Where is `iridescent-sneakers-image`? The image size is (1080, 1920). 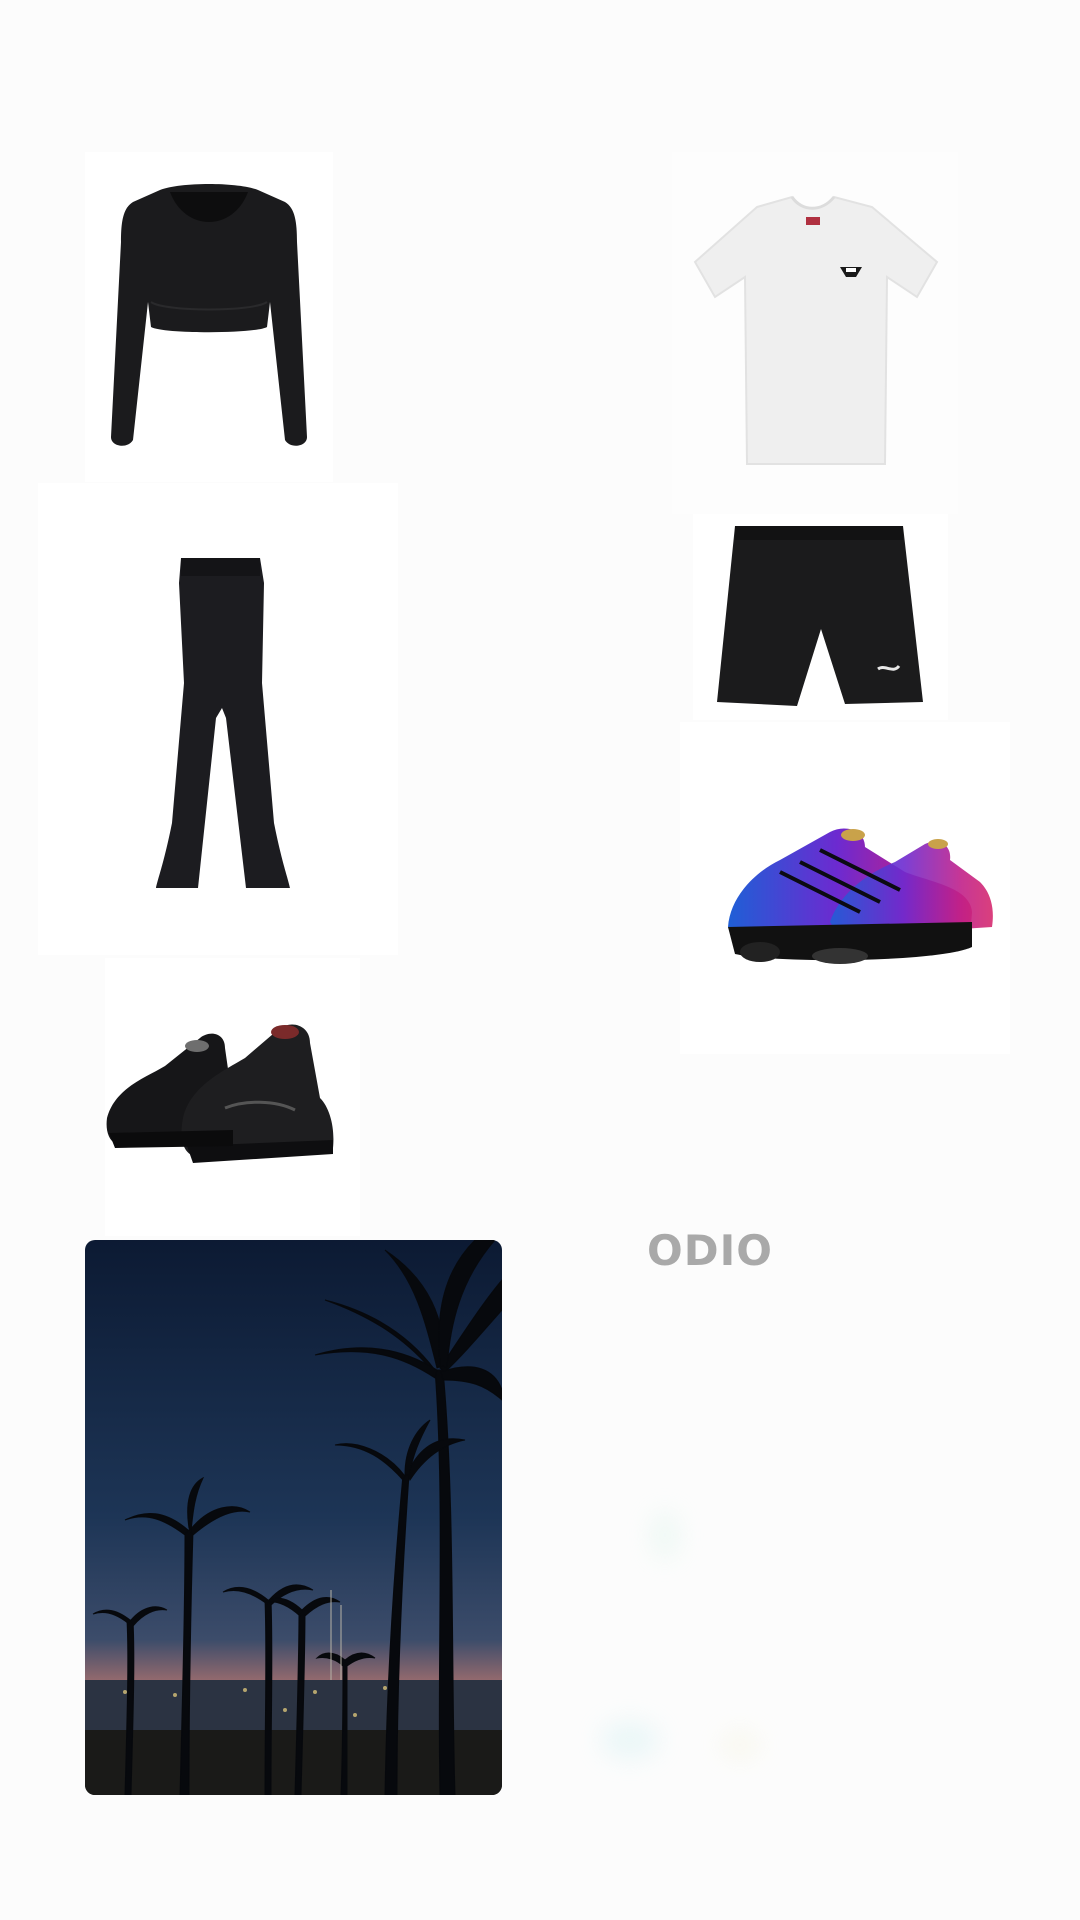
iridescent-sneakers-image is located at coordinates (845, 888).